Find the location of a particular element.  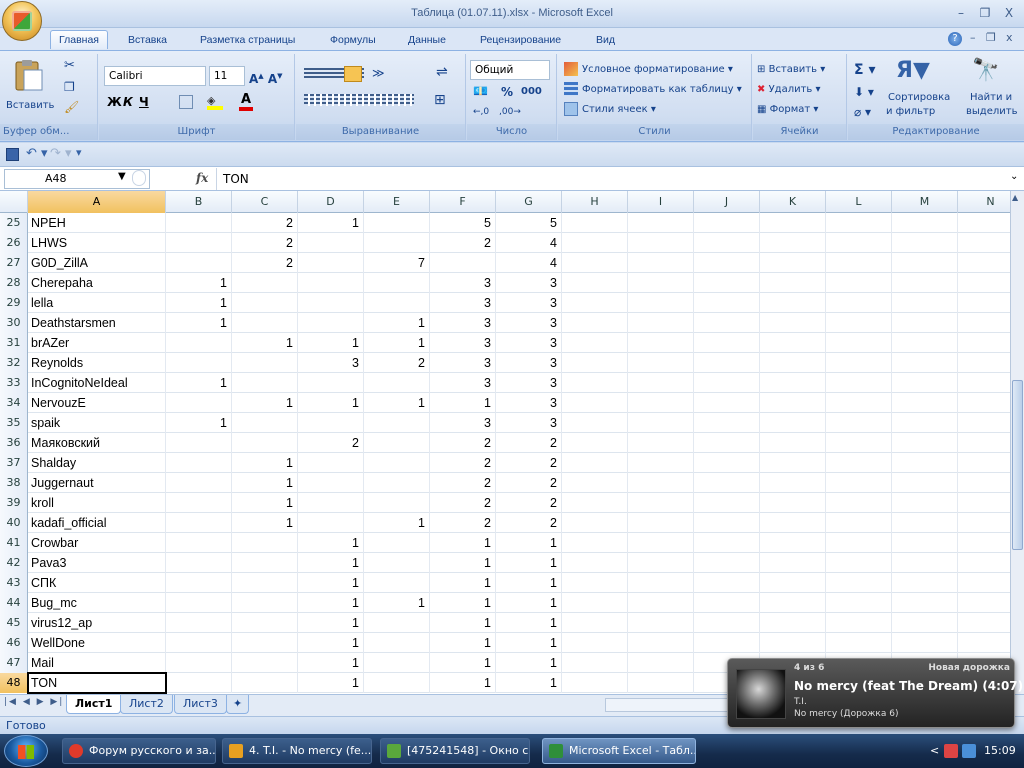

cell-name: kroll is located at coordinates (97, 503).